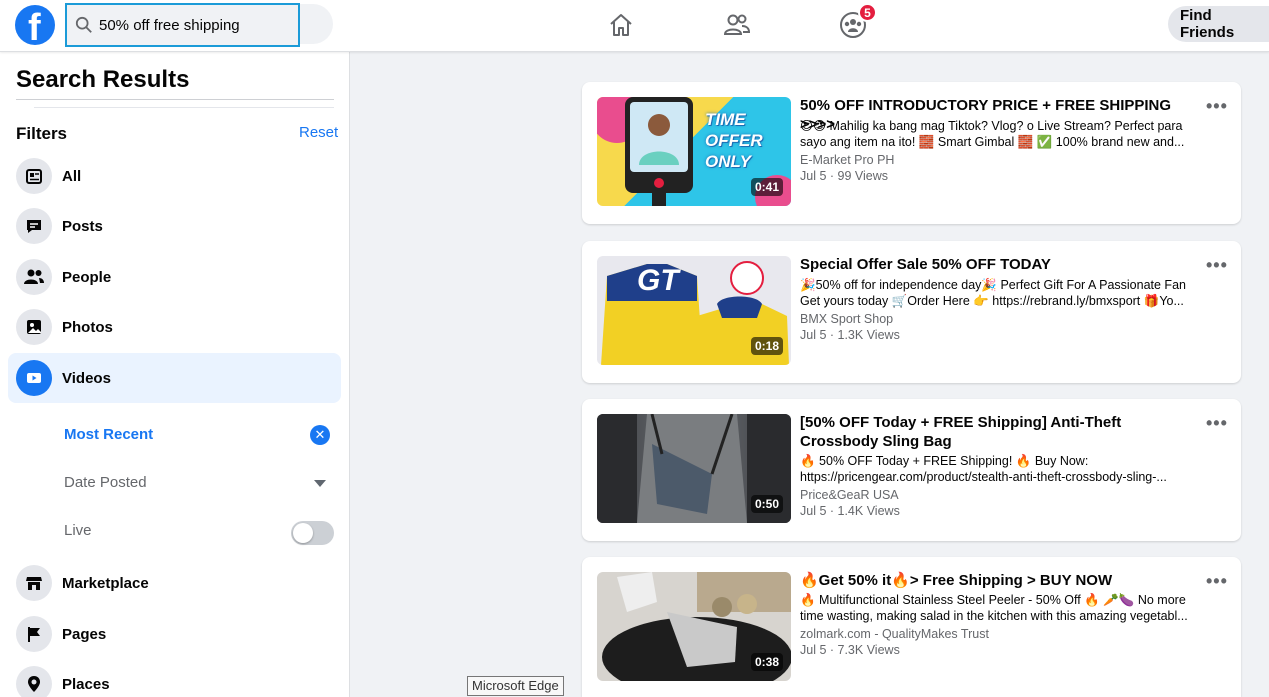 The height and width of the screenshot is (697, 1269). I want to click on facebook-logo: f, so click(35, 25).